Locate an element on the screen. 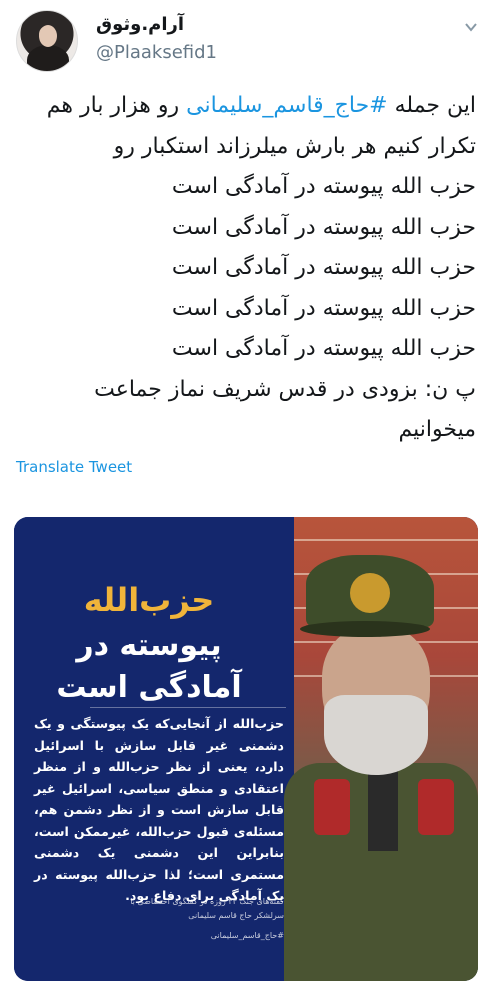  poster-title-line: آمادگی است is located at coordinates (149, 687).